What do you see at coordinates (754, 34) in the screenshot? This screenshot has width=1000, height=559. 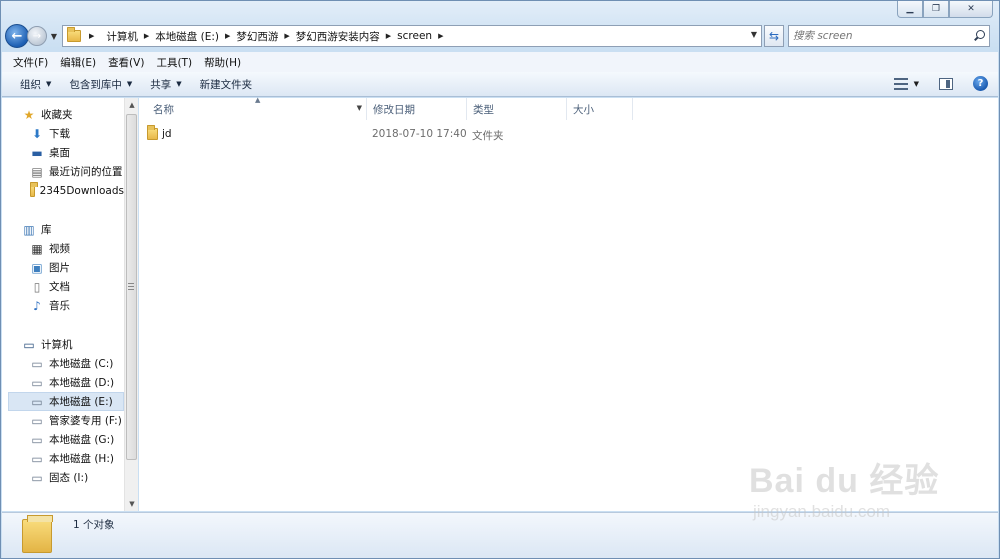 I see `address-history-dropdown: ▼` at bounding box center [754, 34].